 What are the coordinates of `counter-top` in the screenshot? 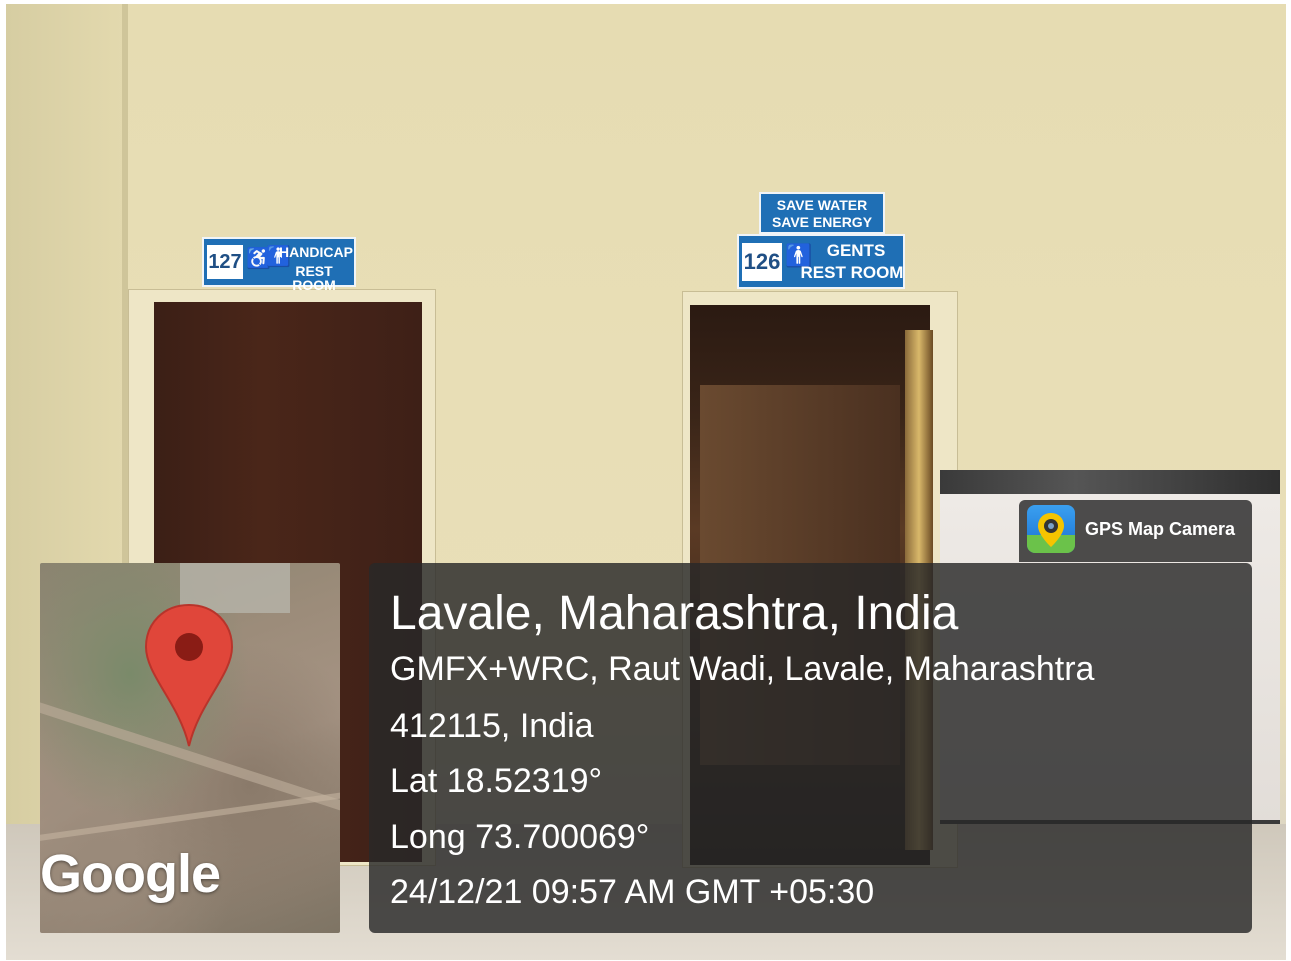 It's located at (1110, 482).